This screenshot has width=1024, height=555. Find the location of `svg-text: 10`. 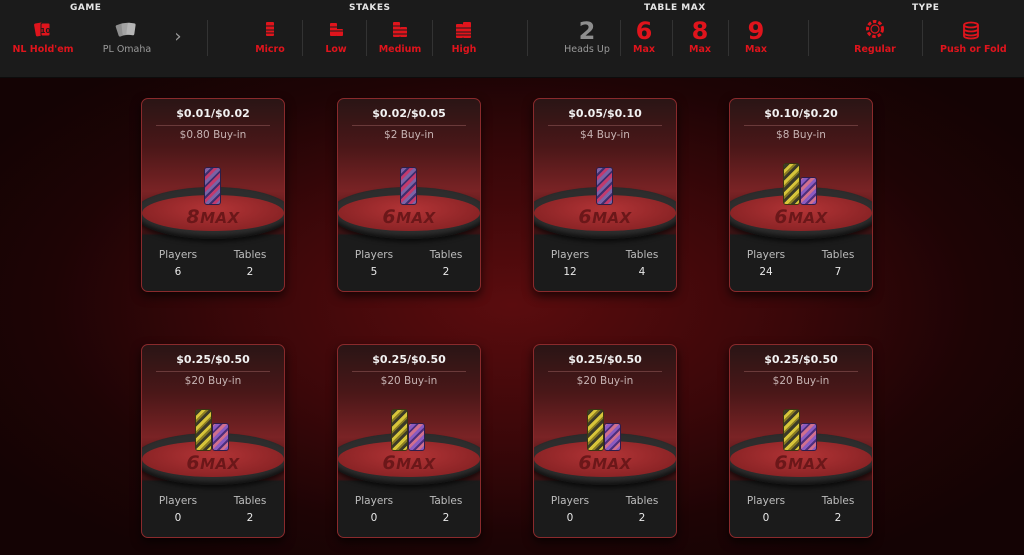

svg-text: 10 is located at coordinates (46, 31).